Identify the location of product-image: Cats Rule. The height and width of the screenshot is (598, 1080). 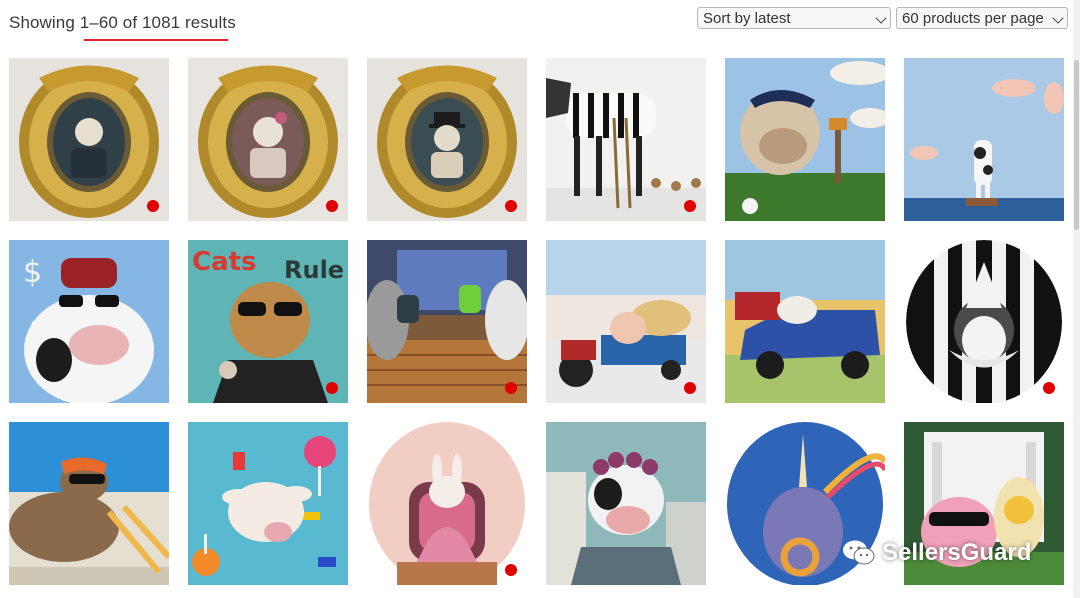
(268, 321).